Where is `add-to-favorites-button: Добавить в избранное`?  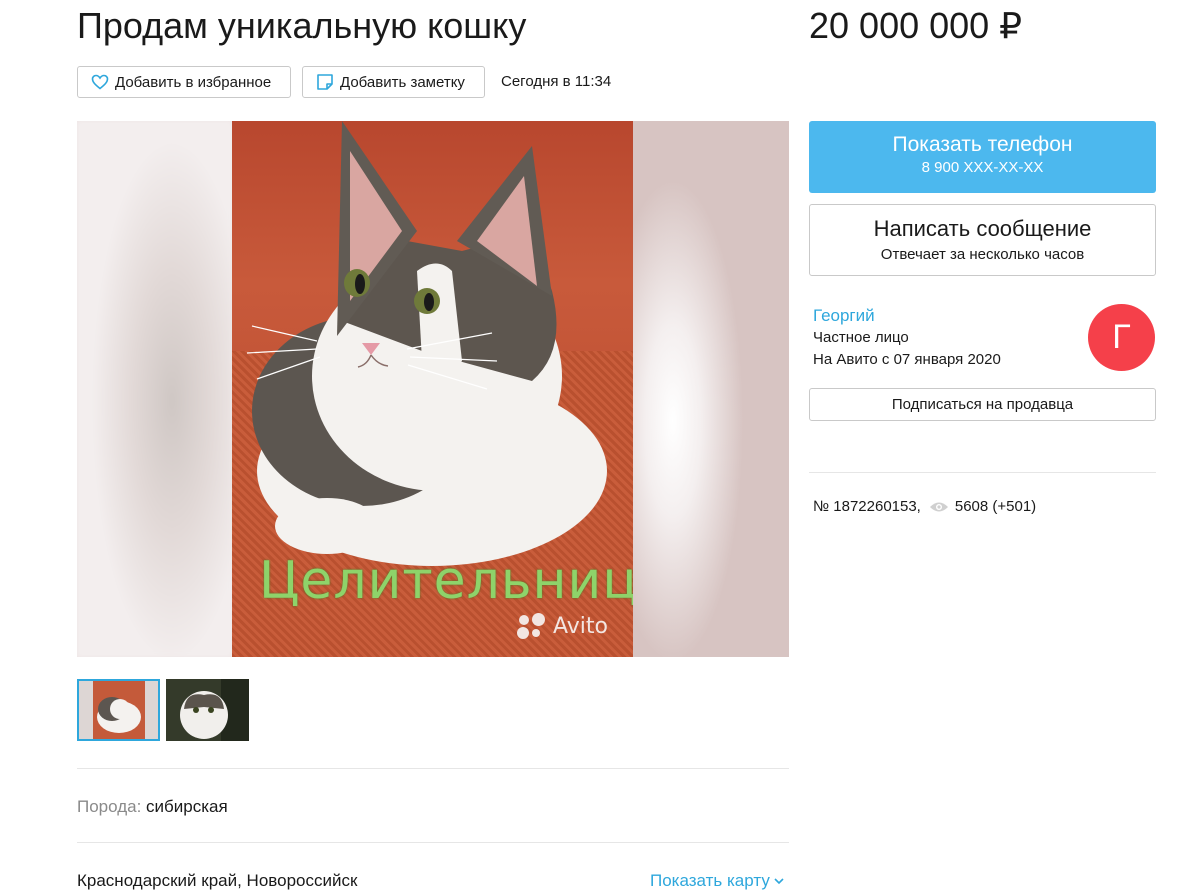 add-to-favorites-button: Добавить в избранное is located at coordinates (184, 82).